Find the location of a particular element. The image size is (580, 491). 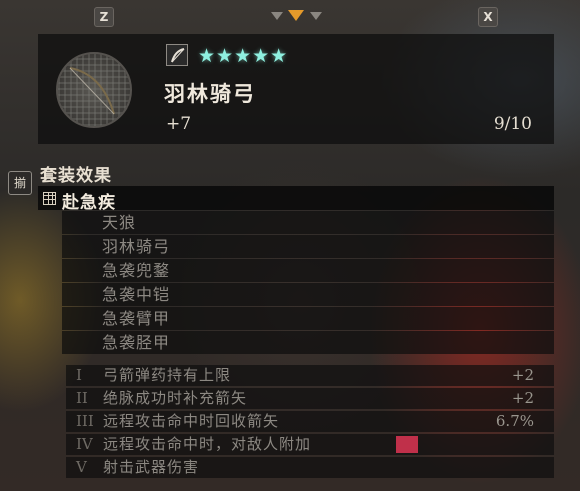

bonus-text: 弓箭弹药持有上限 is located at coordinates (167, 375).